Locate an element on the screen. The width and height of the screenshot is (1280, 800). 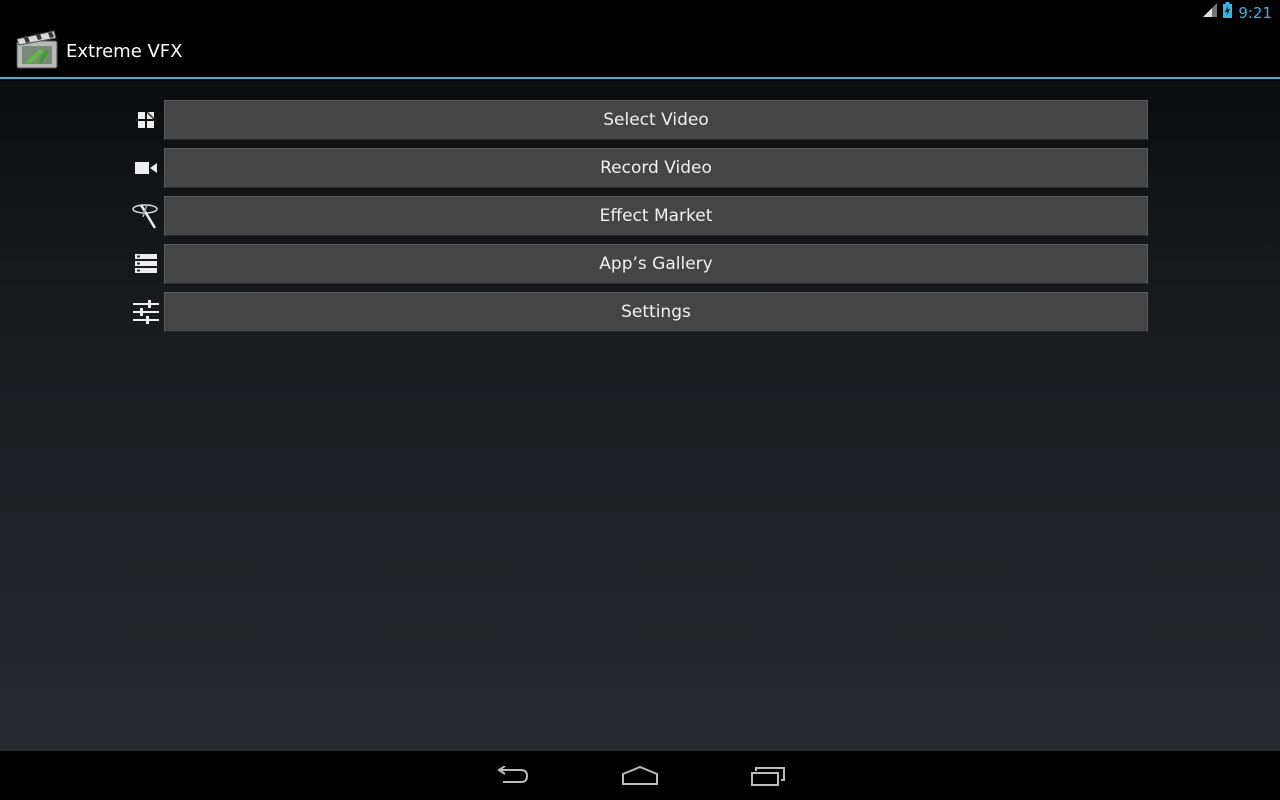
status-time: 9:21 is located at coordinates (1255, 12).